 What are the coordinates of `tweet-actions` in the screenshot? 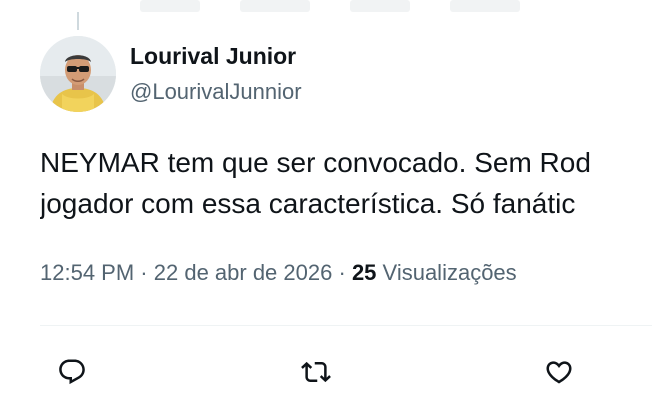 It's located at (326, 372).